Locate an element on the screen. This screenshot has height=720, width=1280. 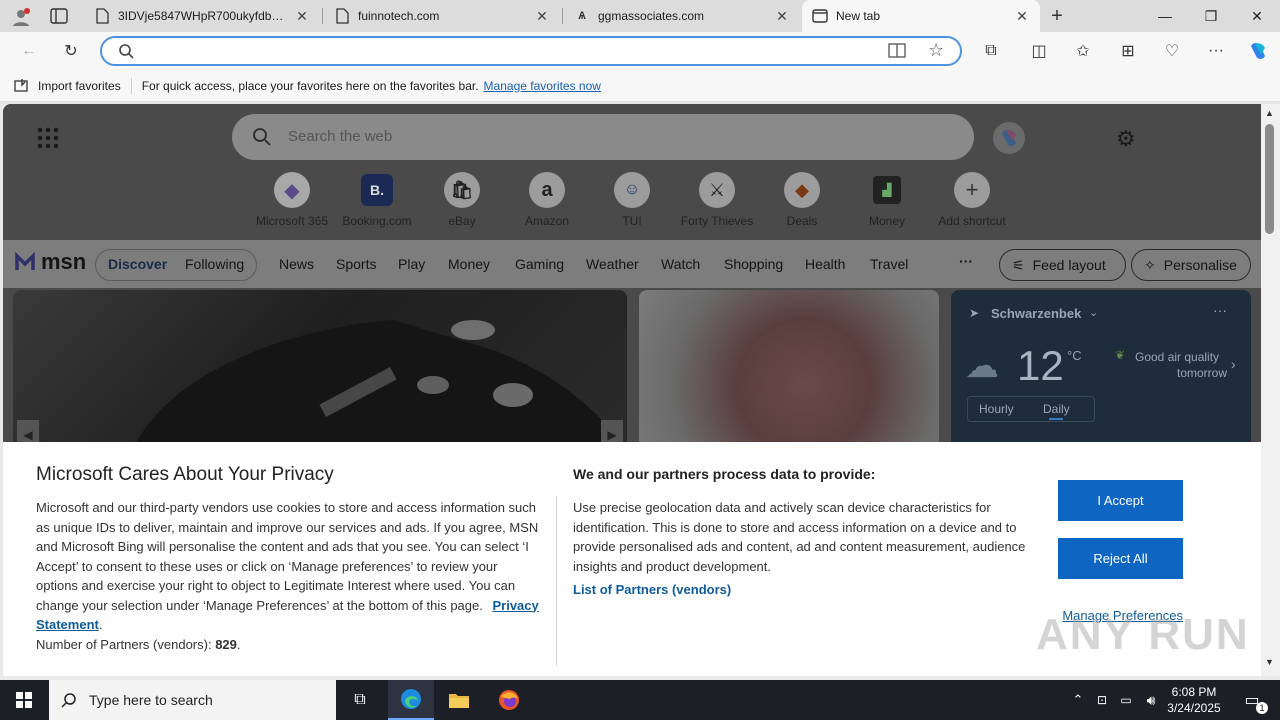
new-tab-icon is located at coordinates (820, 16).